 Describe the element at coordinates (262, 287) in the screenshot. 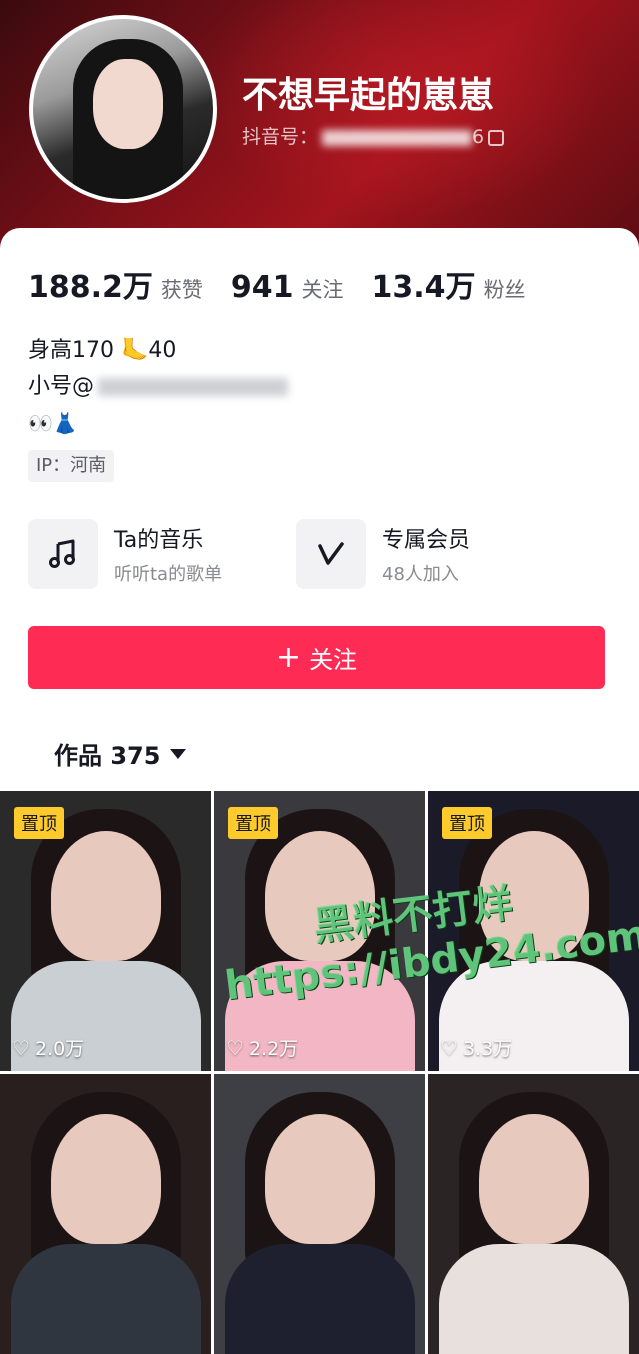

I see `stat-following-value: 941` at that location.